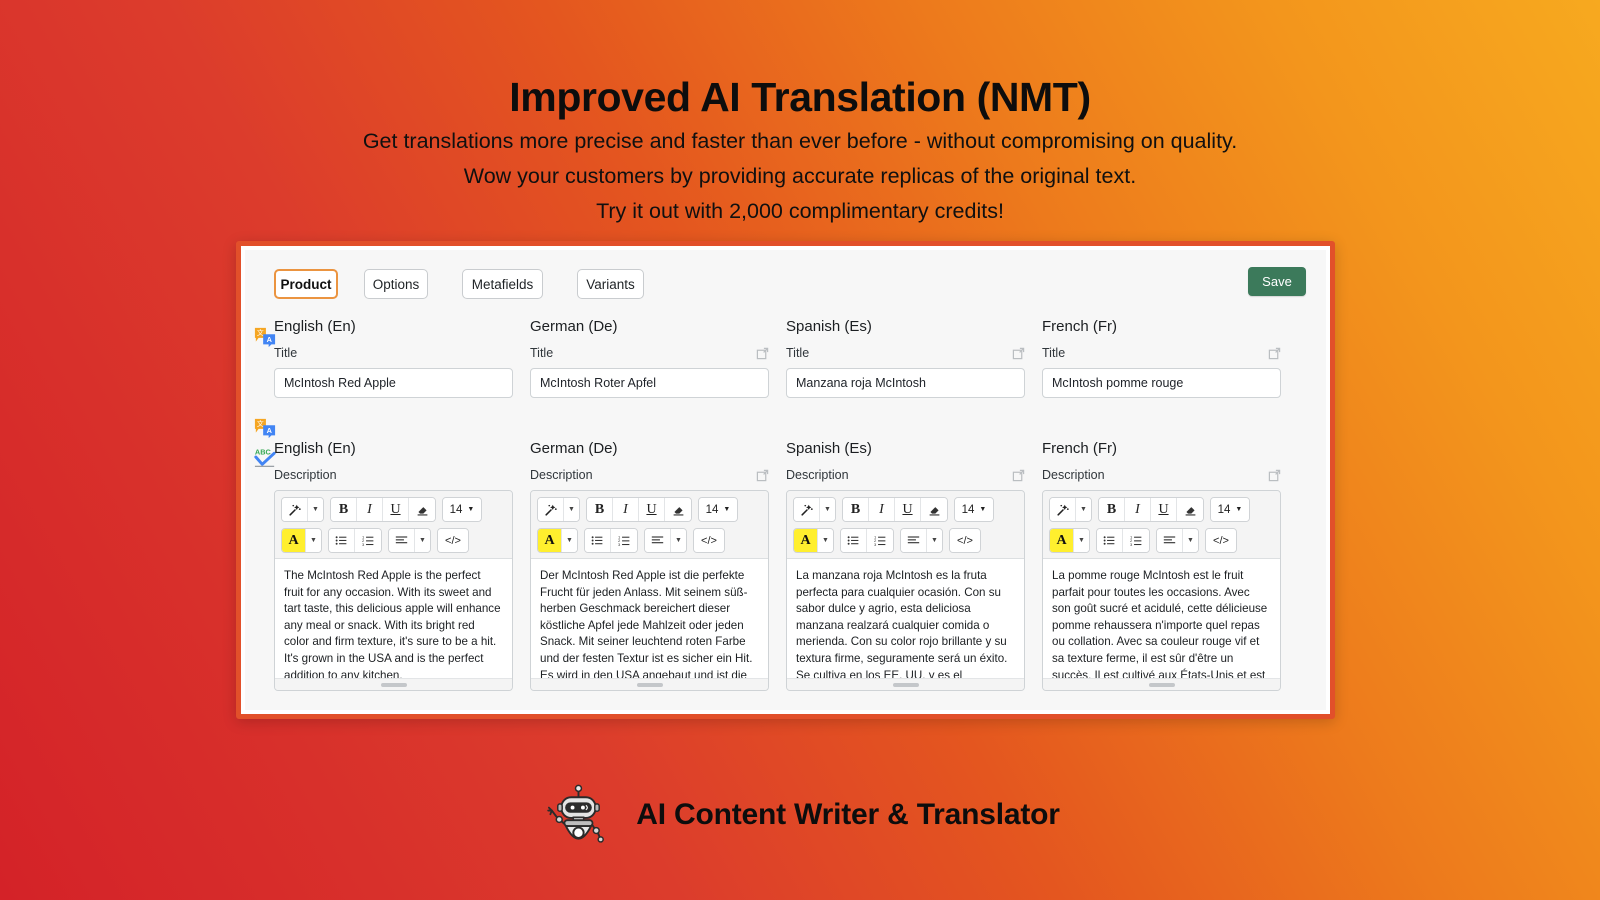 Image resolution: width=1600 pixels, height=900 pixels. I want to click on field-label-row: Description, so click(649, 475).